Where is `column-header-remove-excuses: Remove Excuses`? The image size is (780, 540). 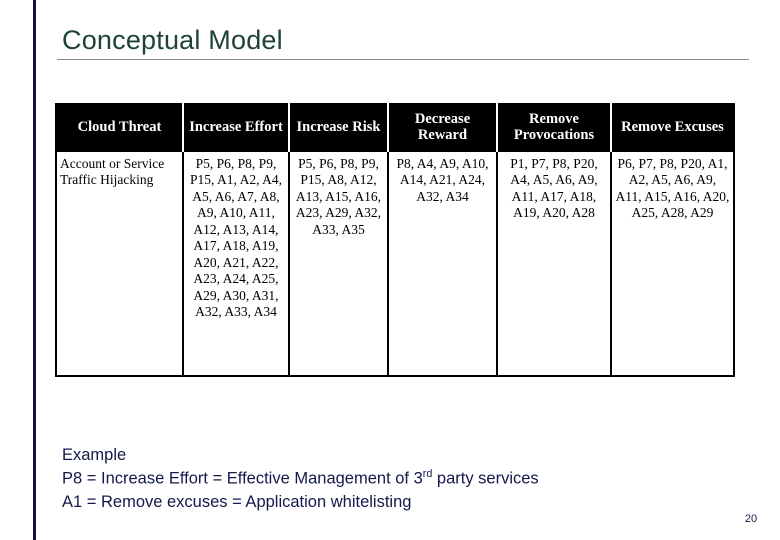 column-header-remove-excuses: Remove Excuses is located at coordinates (672, 128).